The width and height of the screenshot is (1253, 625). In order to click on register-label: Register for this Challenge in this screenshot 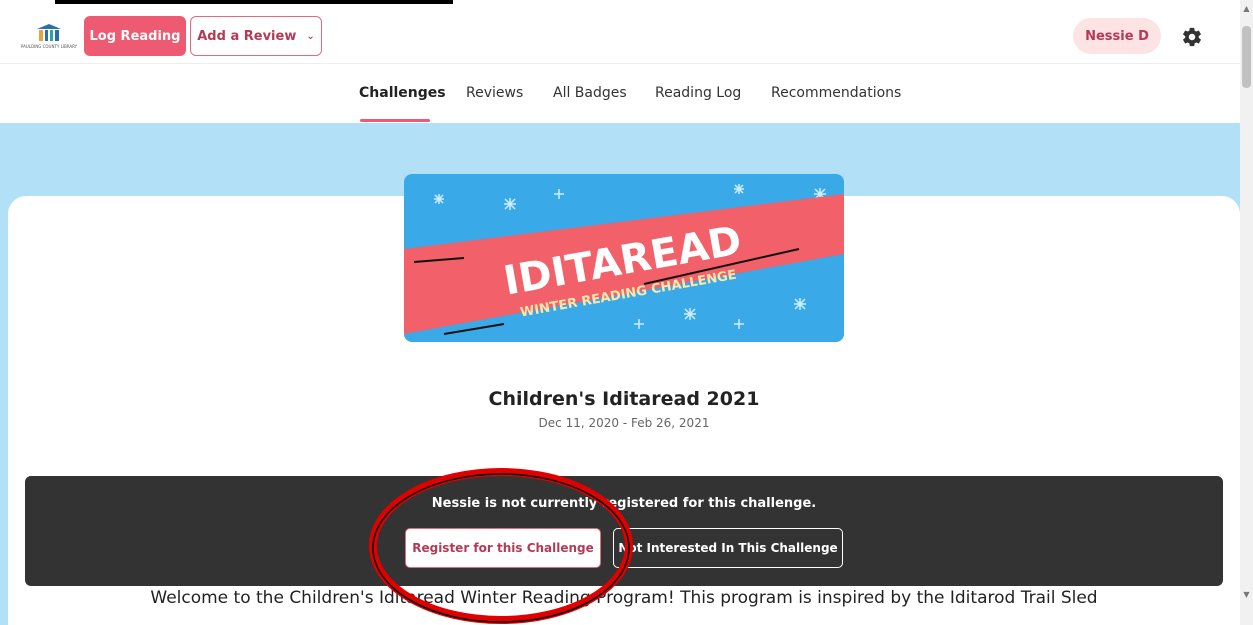, I will do `click(503, 548)`.